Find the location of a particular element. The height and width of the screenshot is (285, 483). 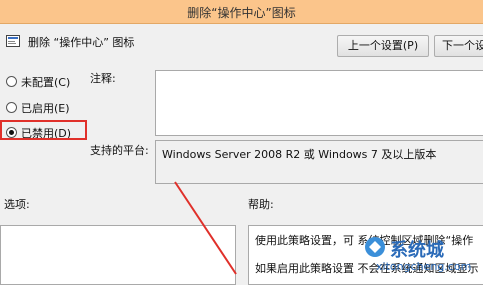

watermark-logo: 系统城 xitongcheng.com is located at coordinates (417, 254).